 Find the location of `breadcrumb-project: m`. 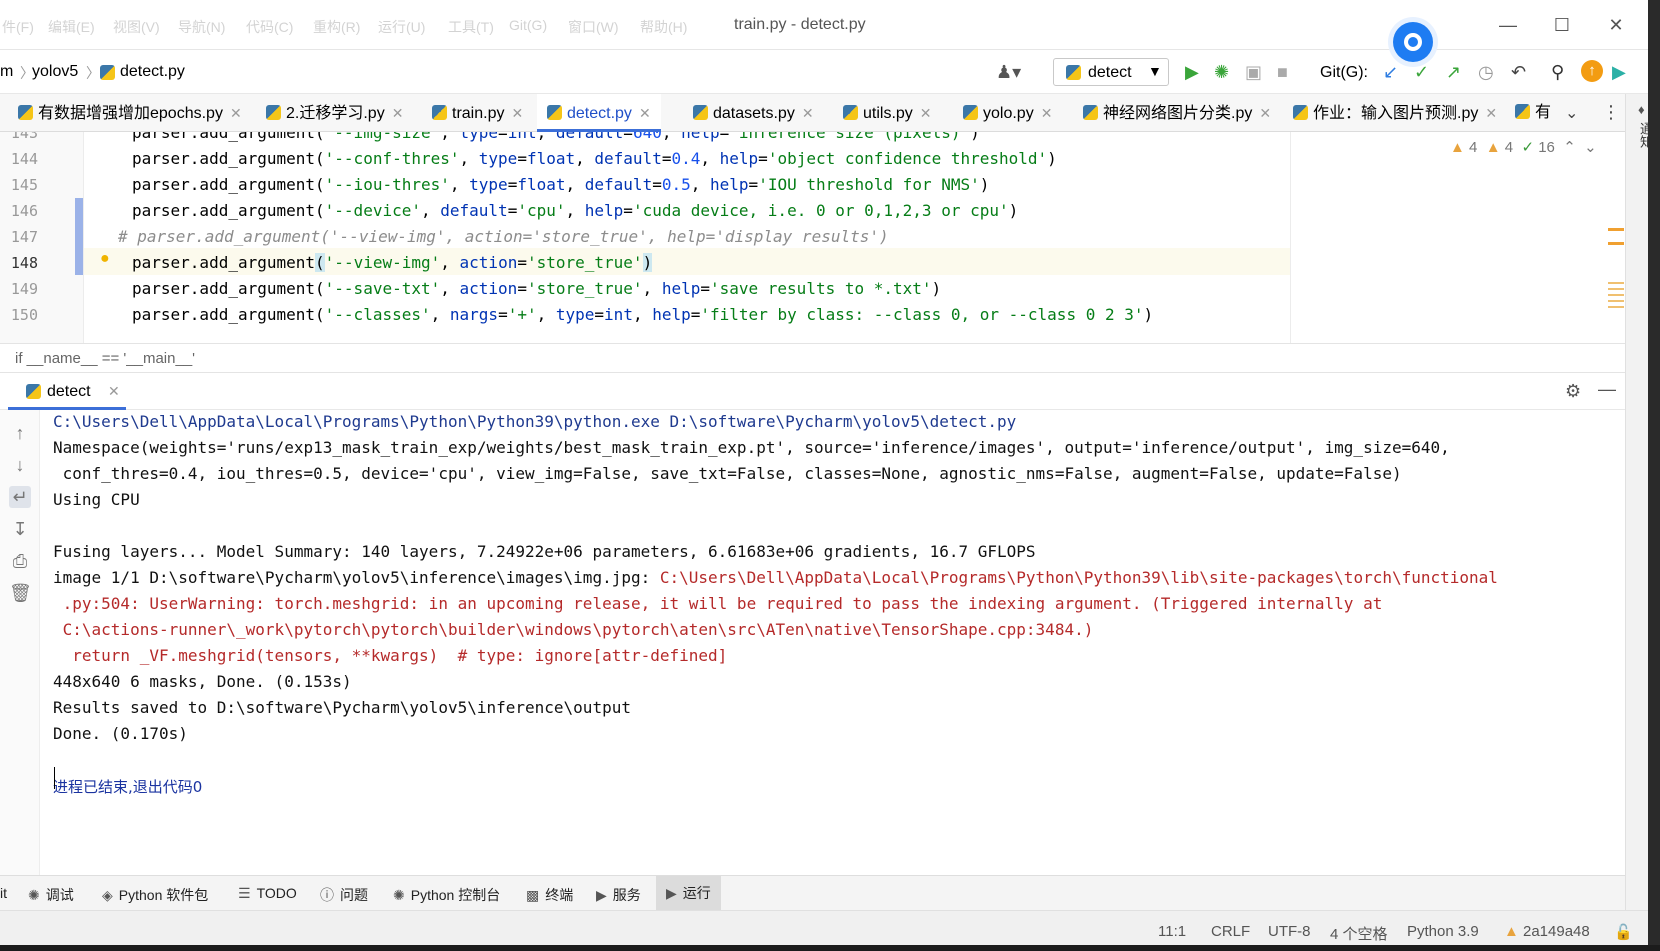

breadcrumb-project: m is located at coordinates (6, 72).